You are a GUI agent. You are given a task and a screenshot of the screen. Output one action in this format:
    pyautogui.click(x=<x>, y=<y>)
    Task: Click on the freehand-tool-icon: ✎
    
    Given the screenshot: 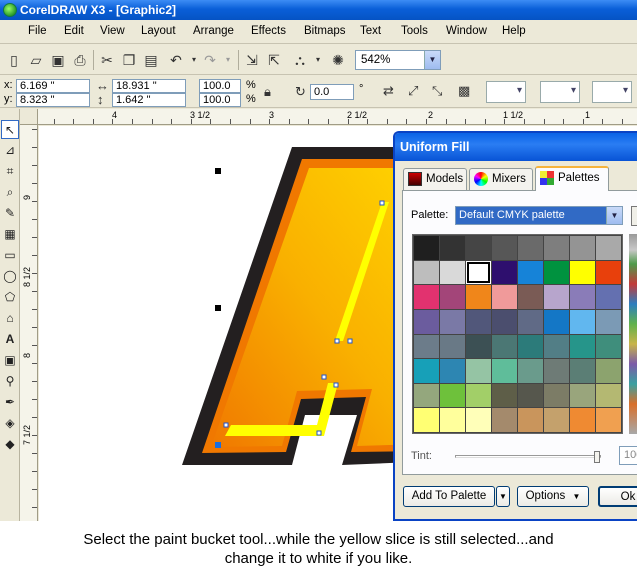 What is the action you would take?
    pyautogui.click(x=10, y=213)
    